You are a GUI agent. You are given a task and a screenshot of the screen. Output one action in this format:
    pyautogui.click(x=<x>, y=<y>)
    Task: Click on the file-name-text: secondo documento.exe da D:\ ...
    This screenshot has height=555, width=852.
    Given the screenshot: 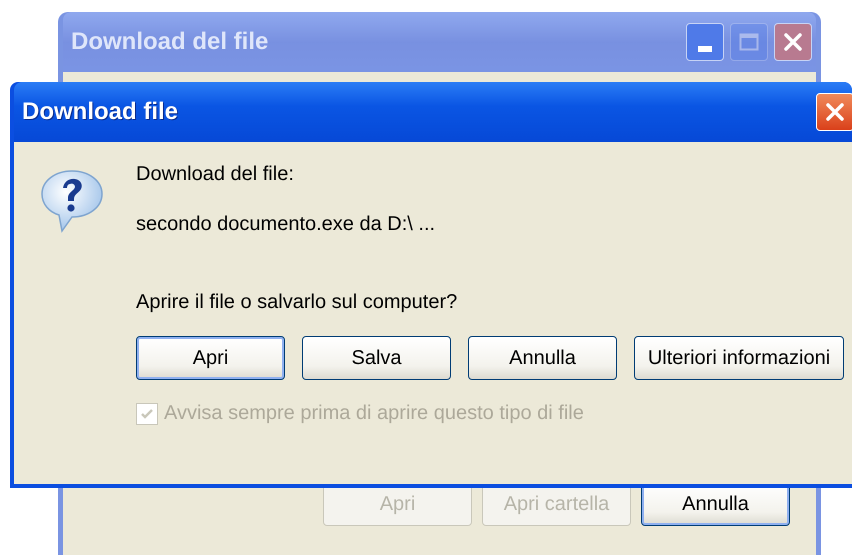 What is the action you would take?
    pyautogui.click(x=286, y=224)
    